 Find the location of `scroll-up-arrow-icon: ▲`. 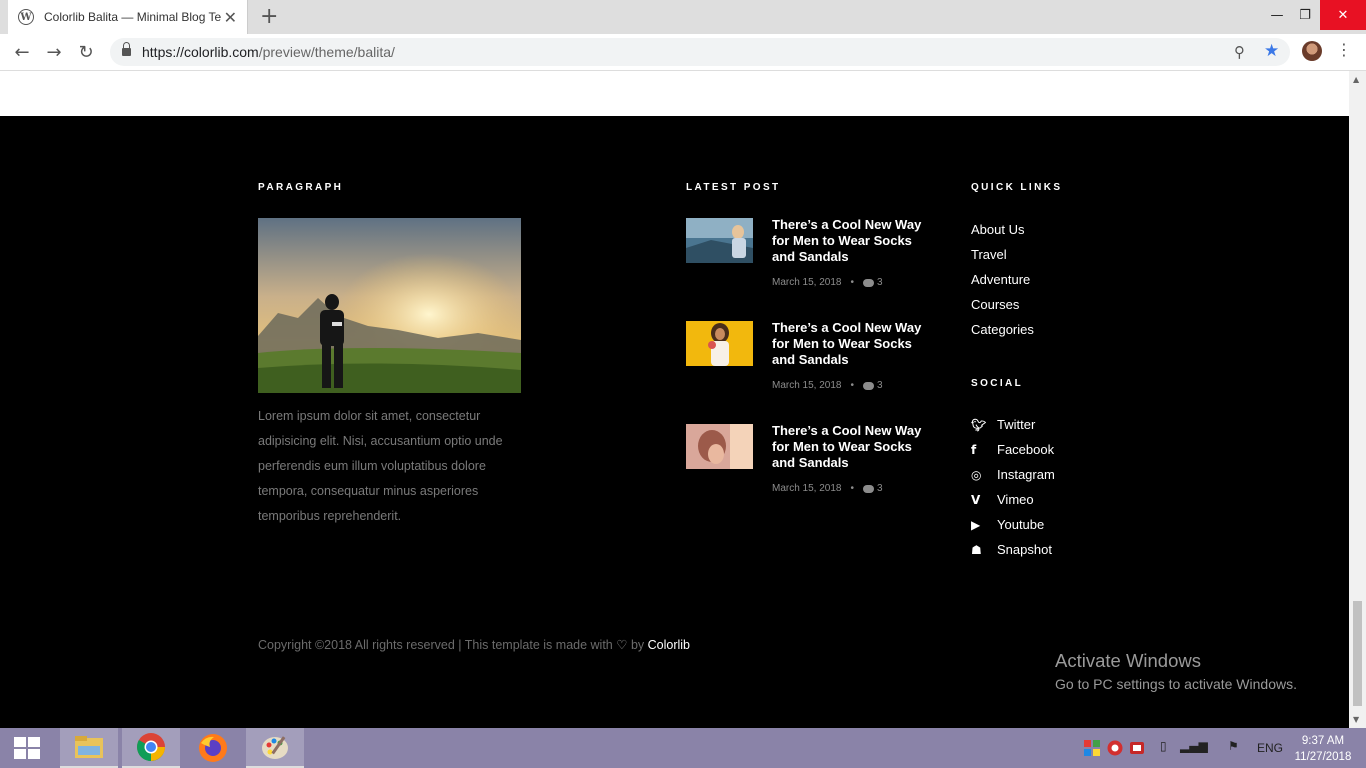

scroll-up-arrow-icon: ▲ is located at coordinates (1356, 79).